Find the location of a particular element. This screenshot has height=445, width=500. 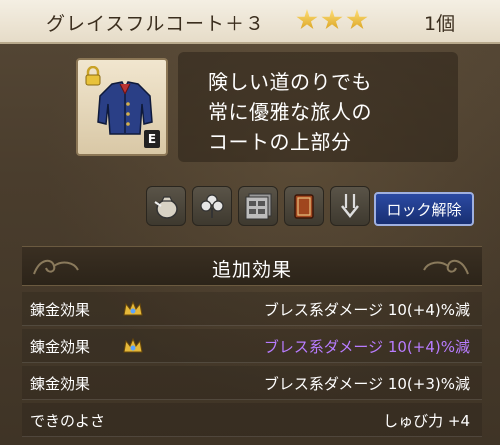

description-line: コートの上部分 is located at coordinates (280, 142).